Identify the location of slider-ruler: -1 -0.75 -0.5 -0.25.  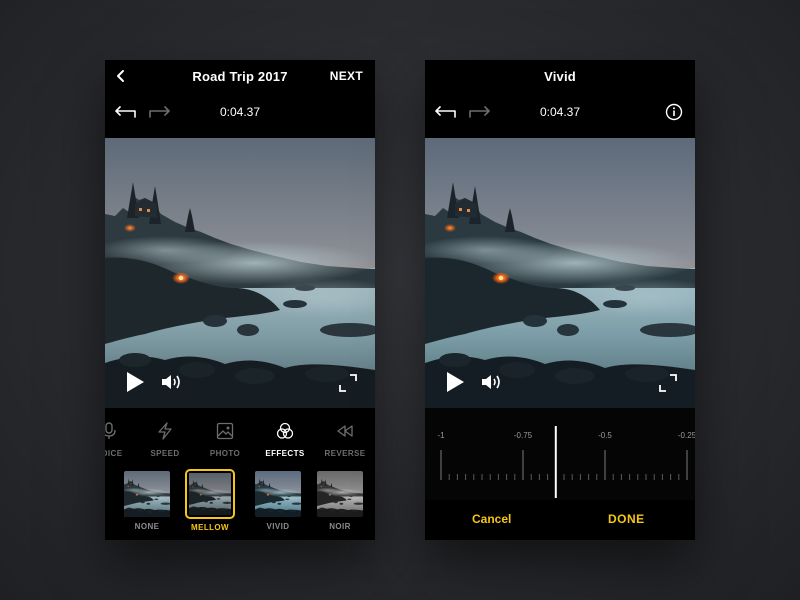
(560, 454).